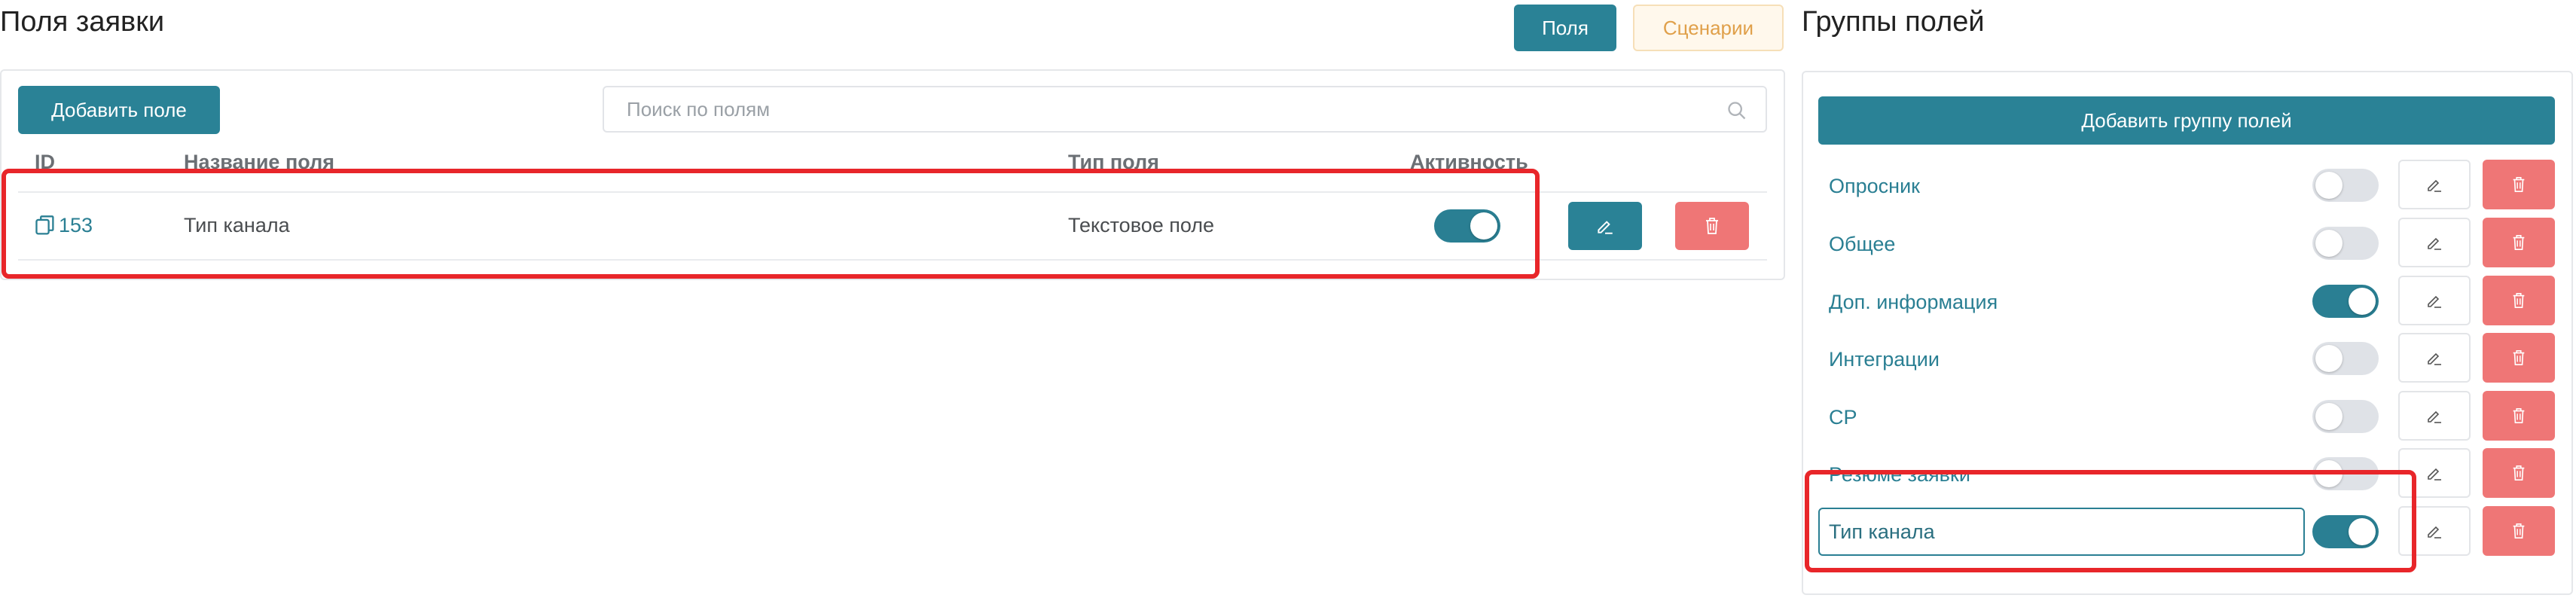 The height and width of the screenshot is (598, 2576). What do you see at coordinates (76, 225) in the screenshot?
I see `field-id: 153` at bounding box center [76, 225].